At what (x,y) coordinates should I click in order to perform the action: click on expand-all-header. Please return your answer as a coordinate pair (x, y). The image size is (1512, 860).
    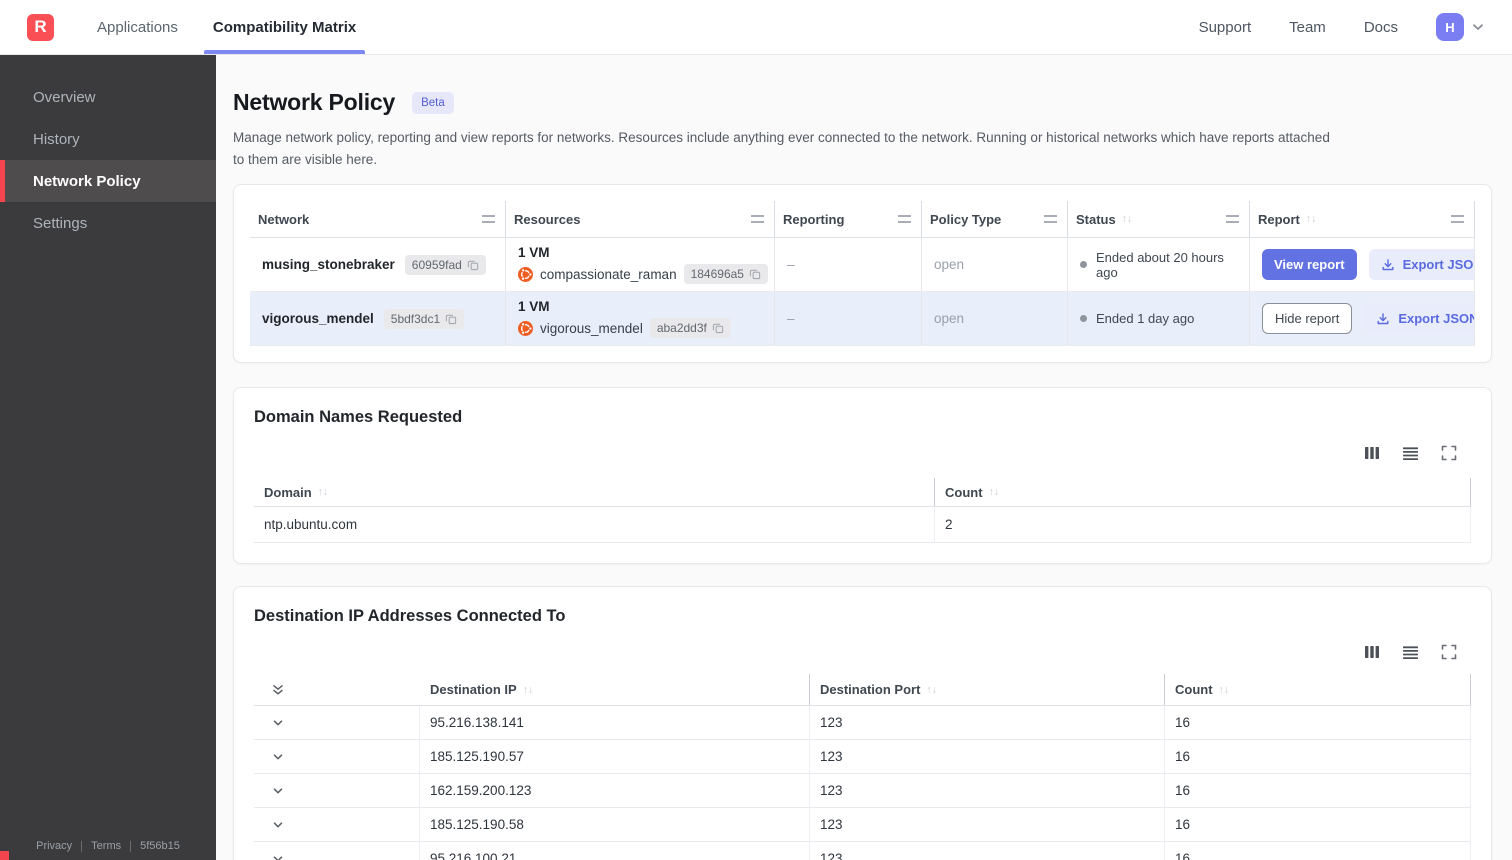
    Looking at the image, I should click on (337, 689).